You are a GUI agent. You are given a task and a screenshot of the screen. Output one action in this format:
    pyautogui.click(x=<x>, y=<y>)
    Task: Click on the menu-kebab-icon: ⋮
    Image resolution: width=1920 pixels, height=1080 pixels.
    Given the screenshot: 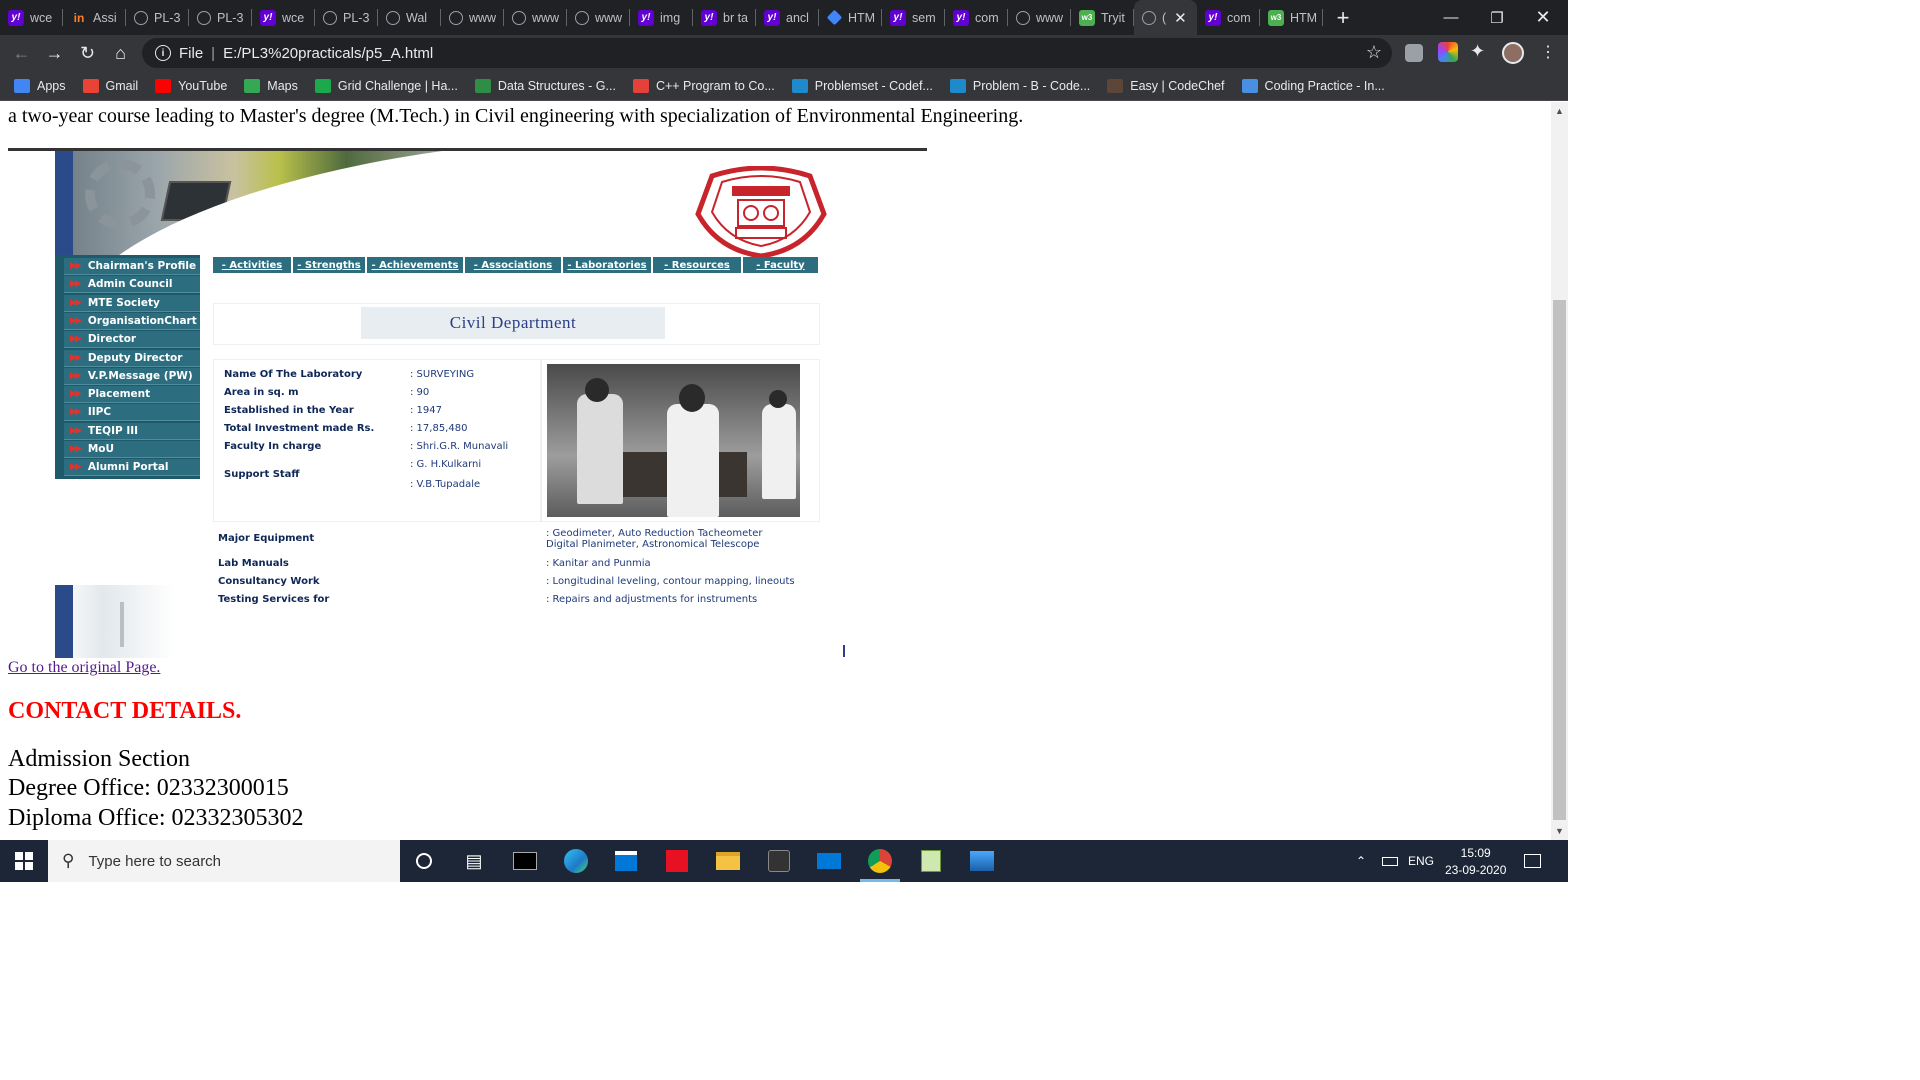 What is the action you would take?
    pyautogui.click(x=1548, y=52)
    